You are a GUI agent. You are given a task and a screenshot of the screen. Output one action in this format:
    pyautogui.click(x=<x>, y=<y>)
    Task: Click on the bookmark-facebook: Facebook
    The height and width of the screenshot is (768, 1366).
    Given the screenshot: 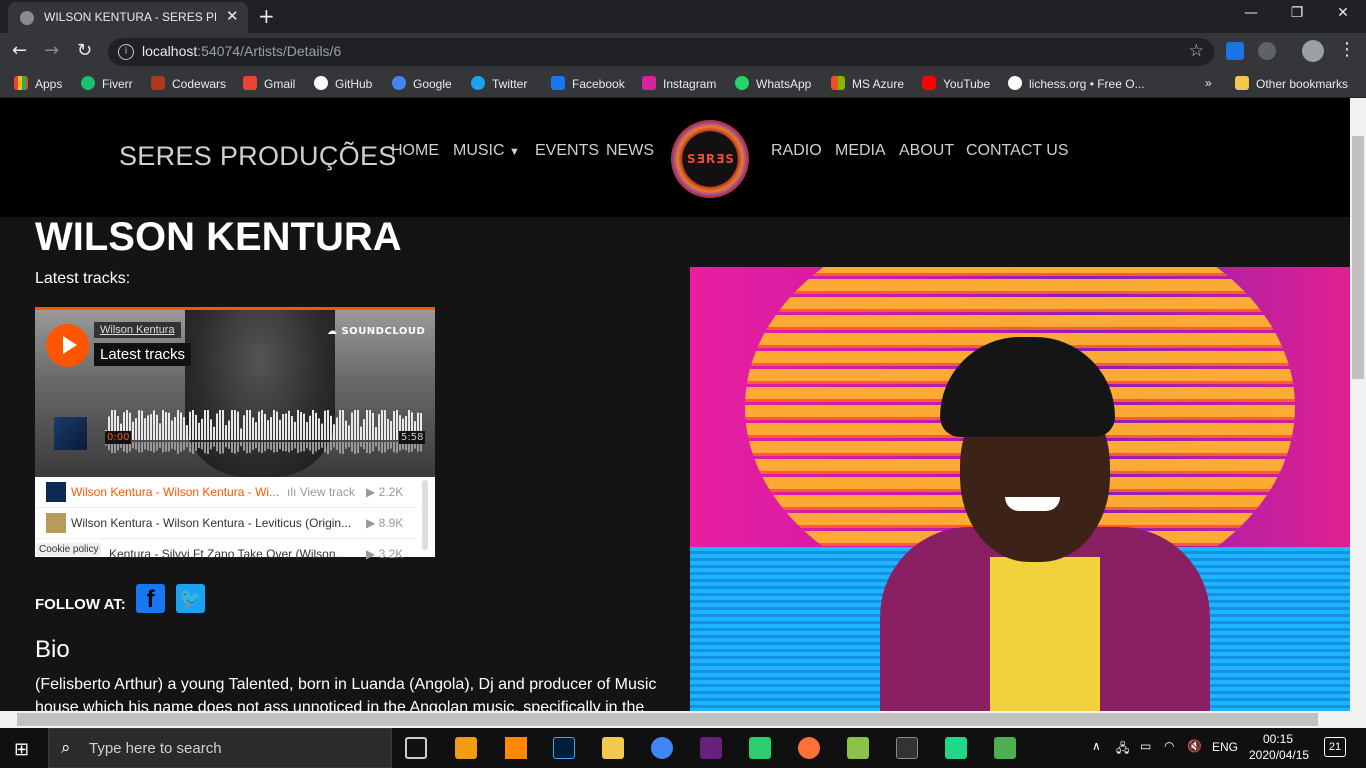 What is the action you would take?
    pyautogui.click(x=588, y=83)
    